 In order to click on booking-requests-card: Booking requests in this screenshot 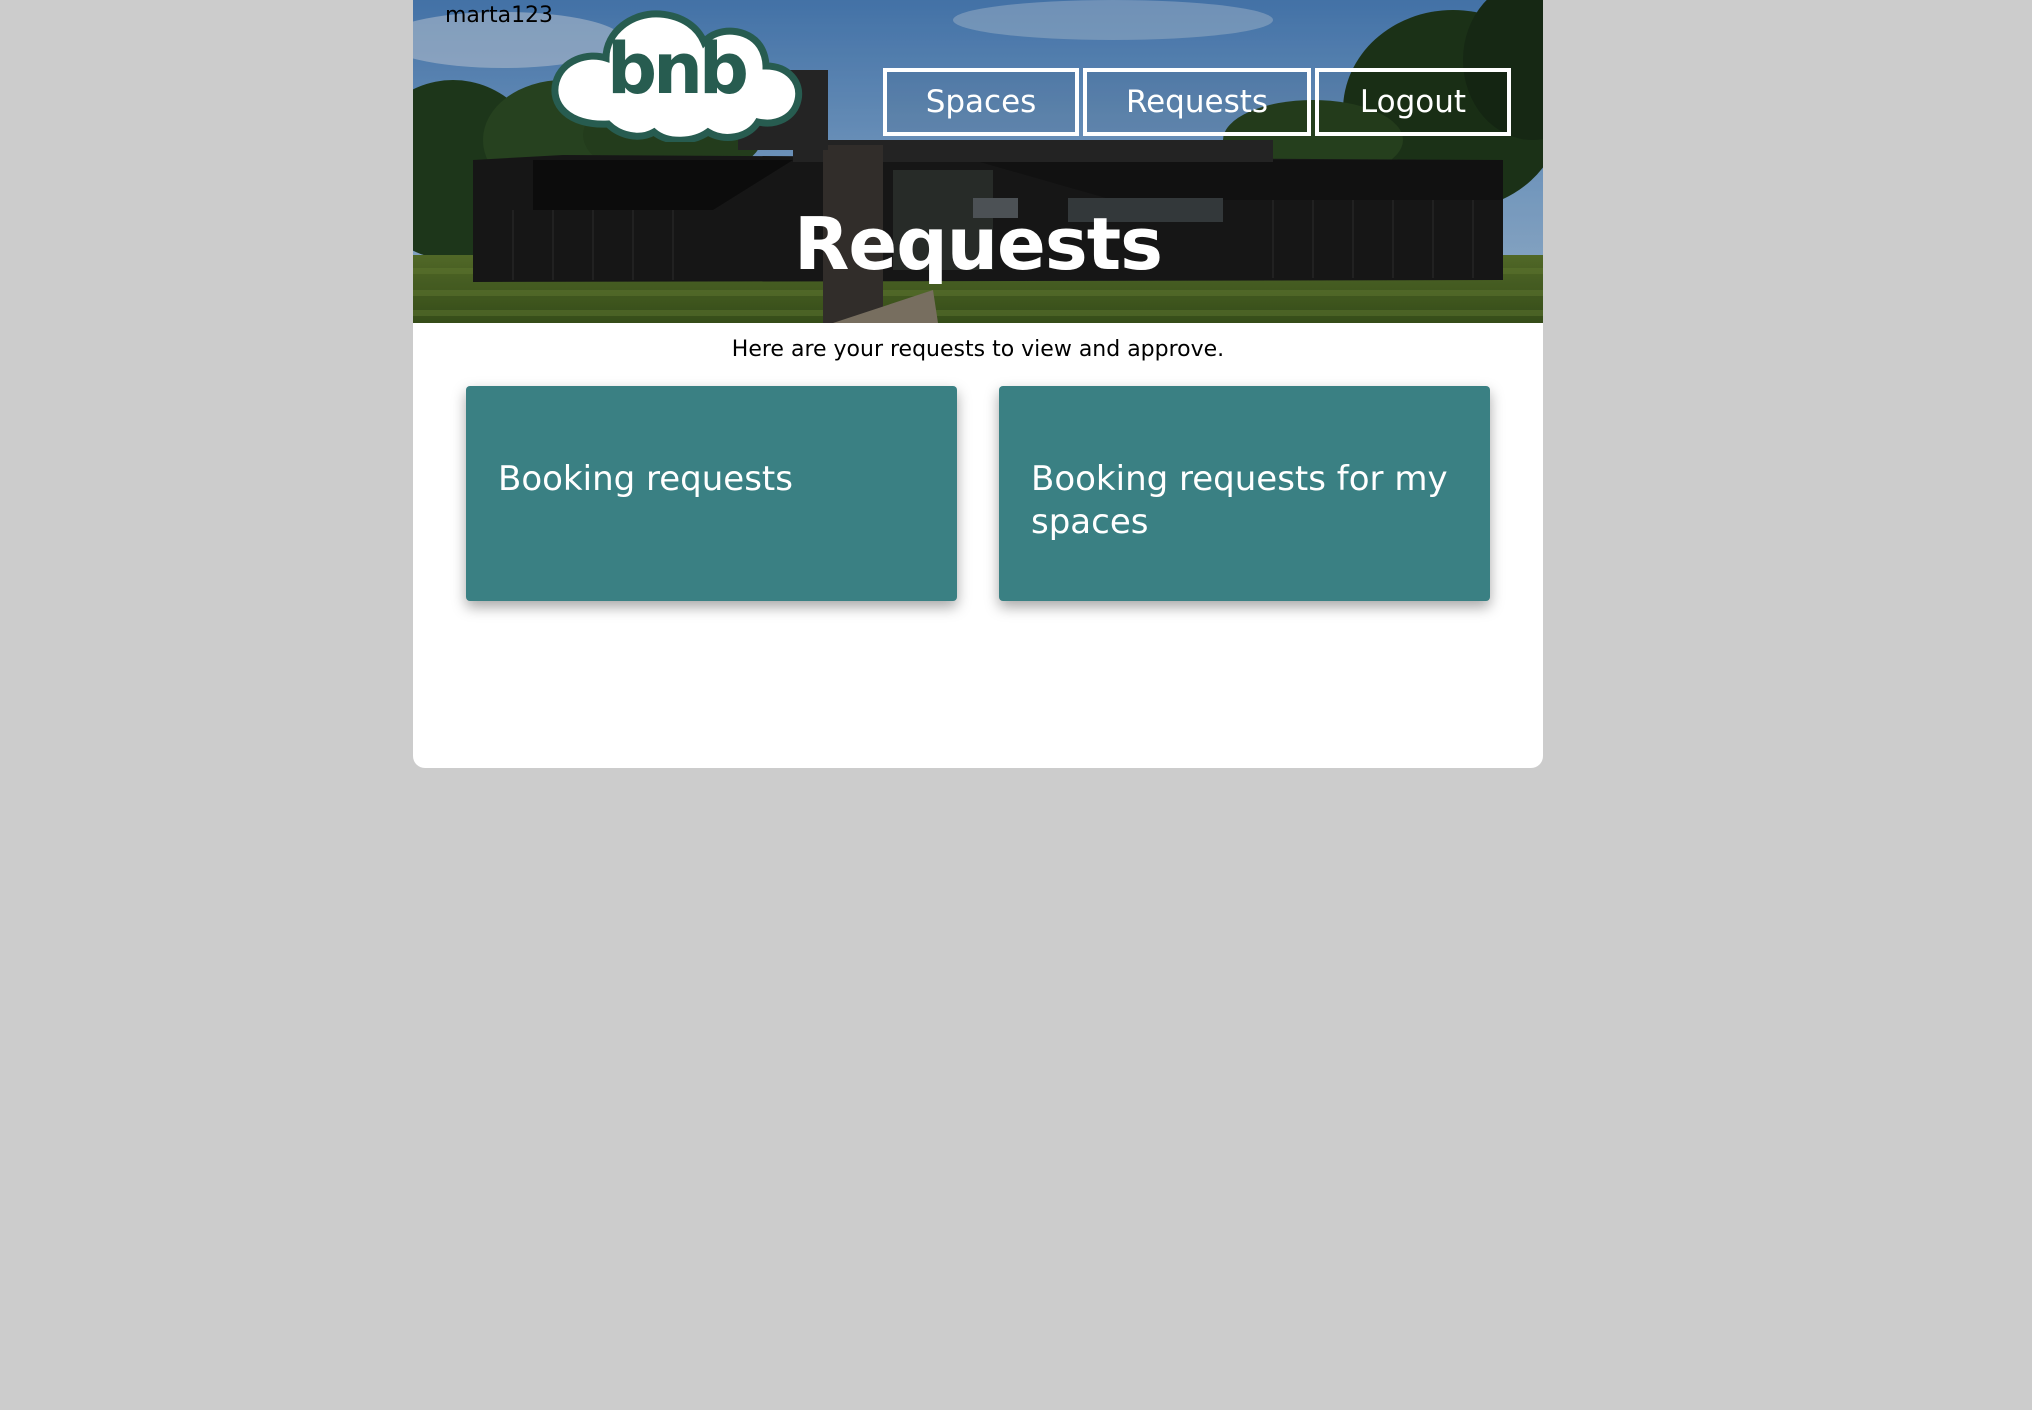, I will do `click(711, 493)`.